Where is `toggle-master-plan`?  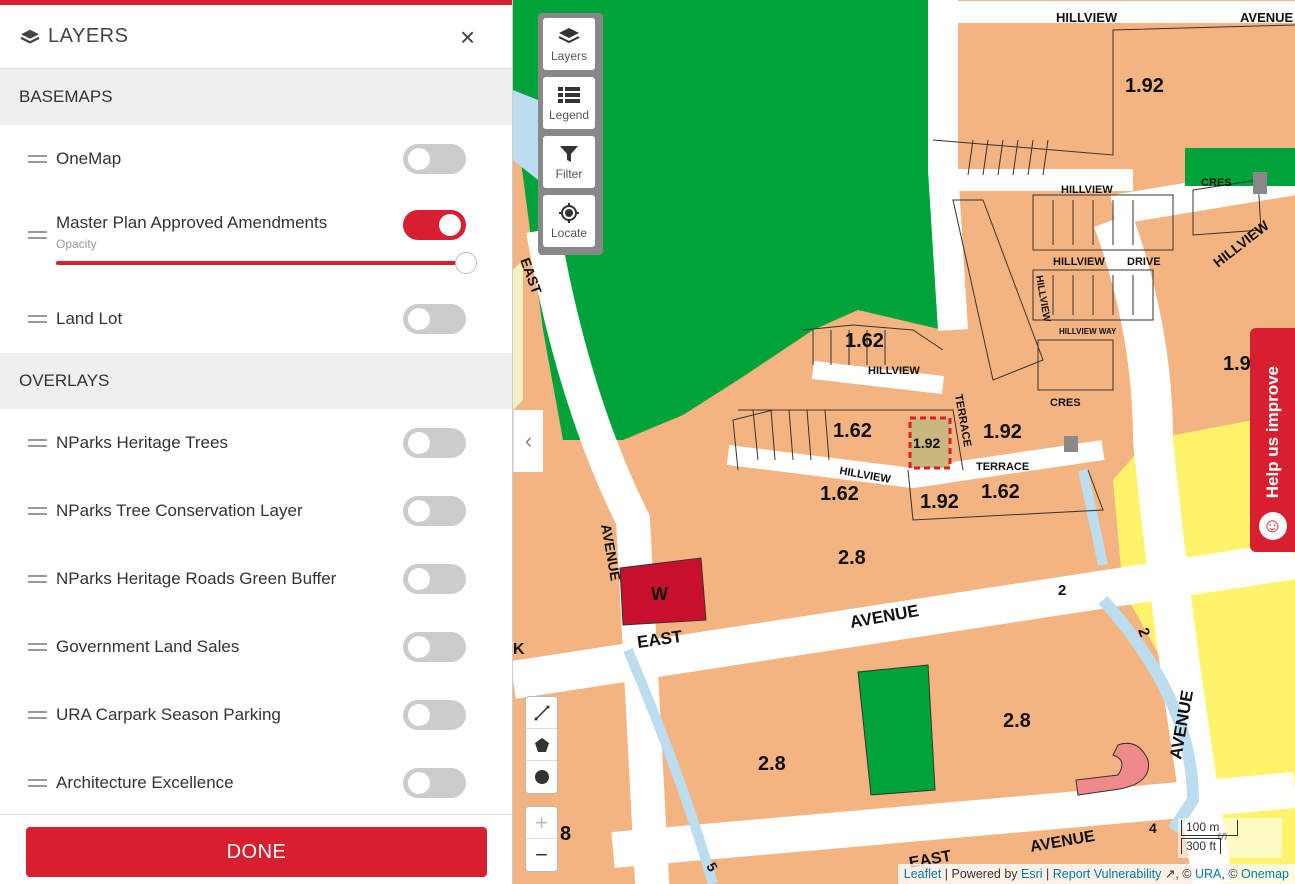
toggle-master-plan is located at coordinates (434, 225).